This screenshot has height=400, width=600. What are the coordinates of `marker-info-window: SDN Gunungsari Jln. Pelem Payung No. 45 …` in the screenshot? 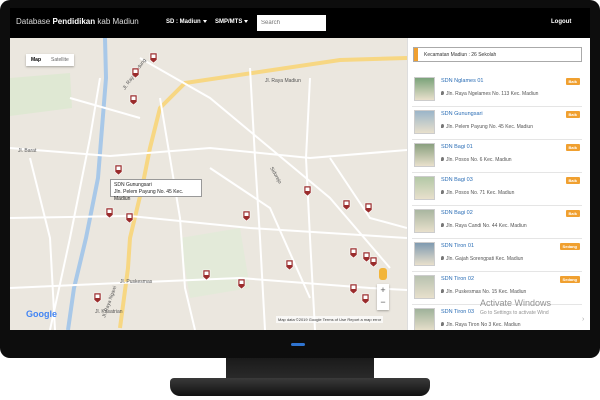 It's located at (156, 190).